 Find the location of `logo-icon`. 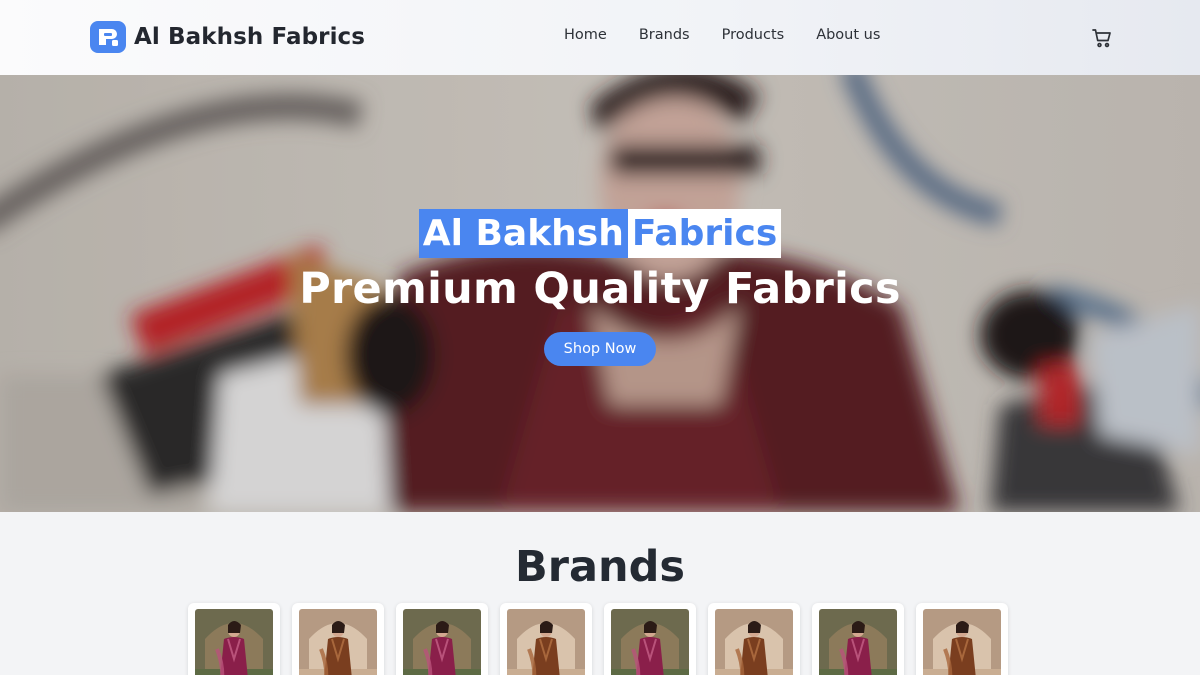

logo-icon is located at coordinates (108, 37).